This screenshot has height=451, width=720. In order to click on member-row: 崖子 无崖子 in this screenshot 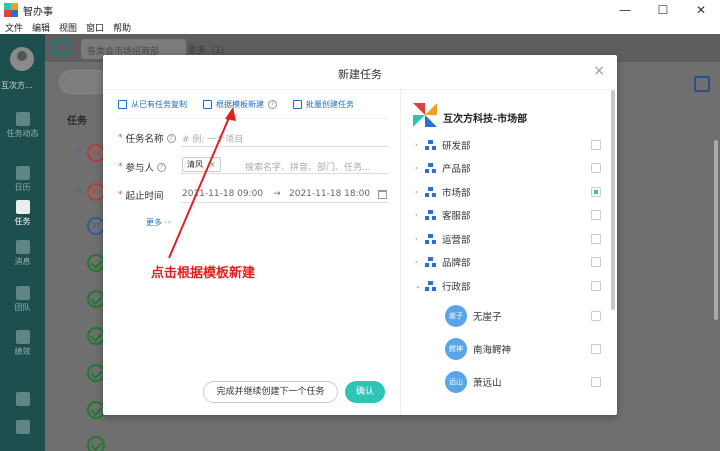, I will do `click(525, 316)`.